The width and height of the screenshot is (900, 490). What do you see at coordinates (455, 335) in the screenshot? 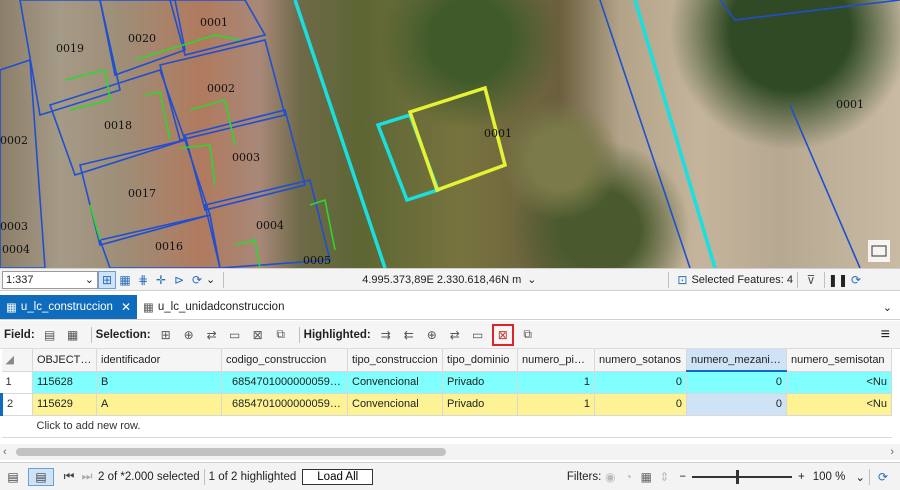
I see `switch-highlighted-icon: ⇄` at bounding box center [455, 335].